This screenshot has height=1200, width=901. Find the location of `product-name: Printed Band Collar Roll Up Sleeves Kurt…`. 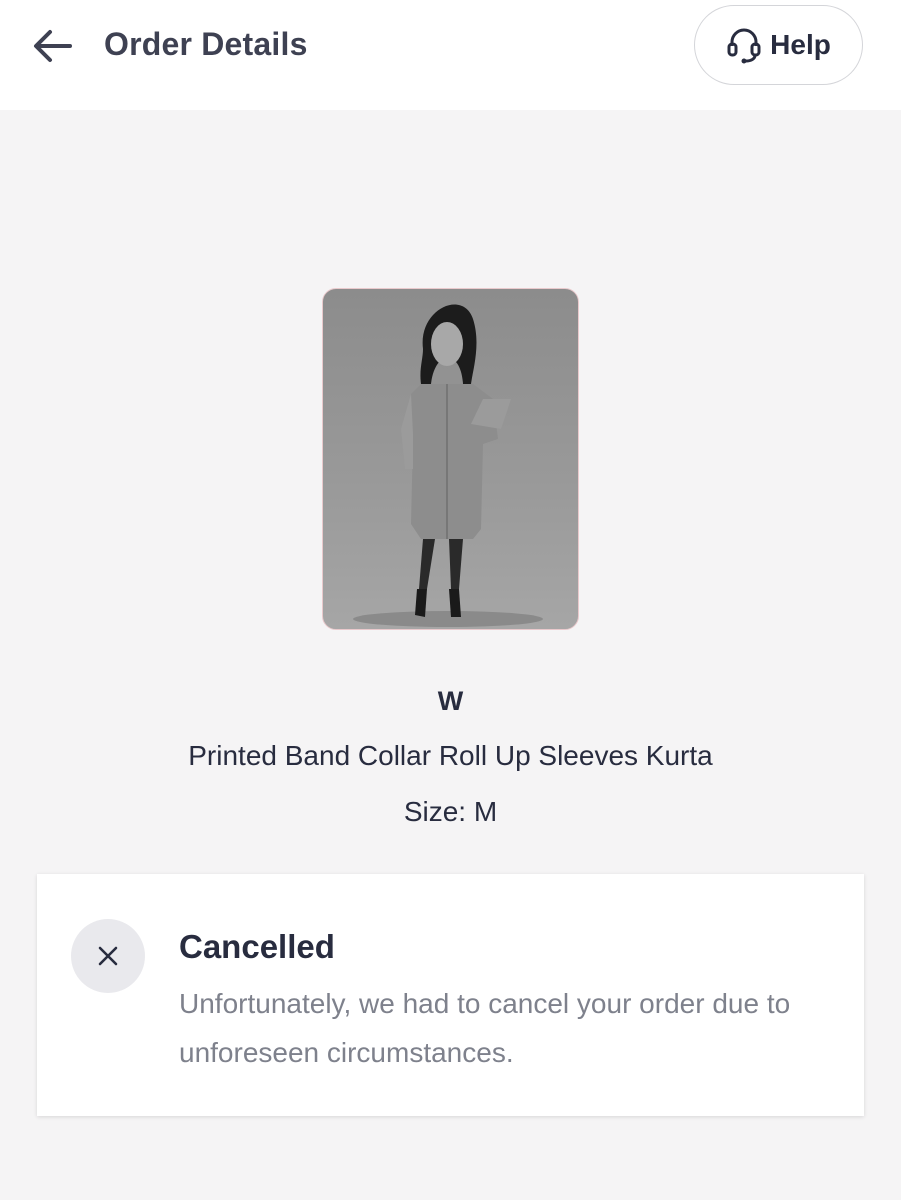

product-name: Printed Band Collar Roll Up Sleeves Kurt… is located at coordinates (450, 755).